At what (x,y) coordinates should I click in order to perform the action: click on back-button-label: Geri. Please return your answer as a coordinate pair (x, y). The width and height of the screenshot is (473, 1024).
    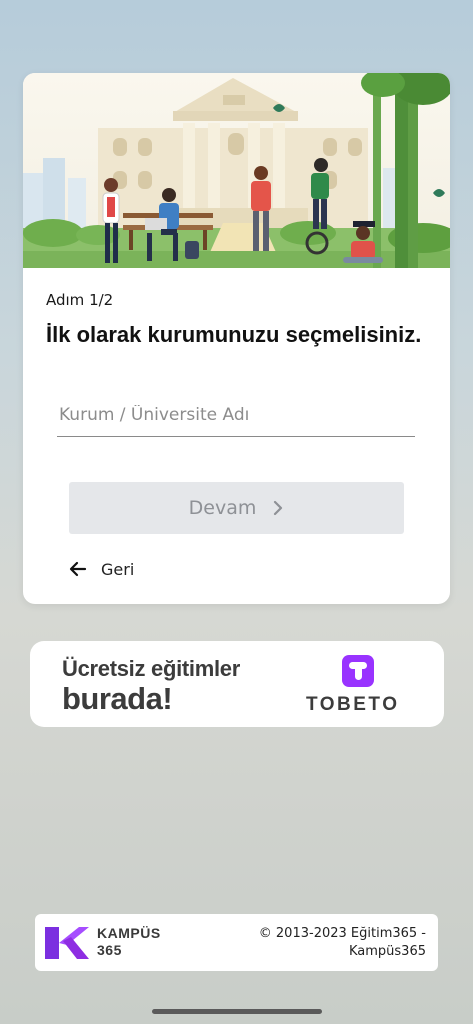
    Looking at the image, I should click on (118, 569).